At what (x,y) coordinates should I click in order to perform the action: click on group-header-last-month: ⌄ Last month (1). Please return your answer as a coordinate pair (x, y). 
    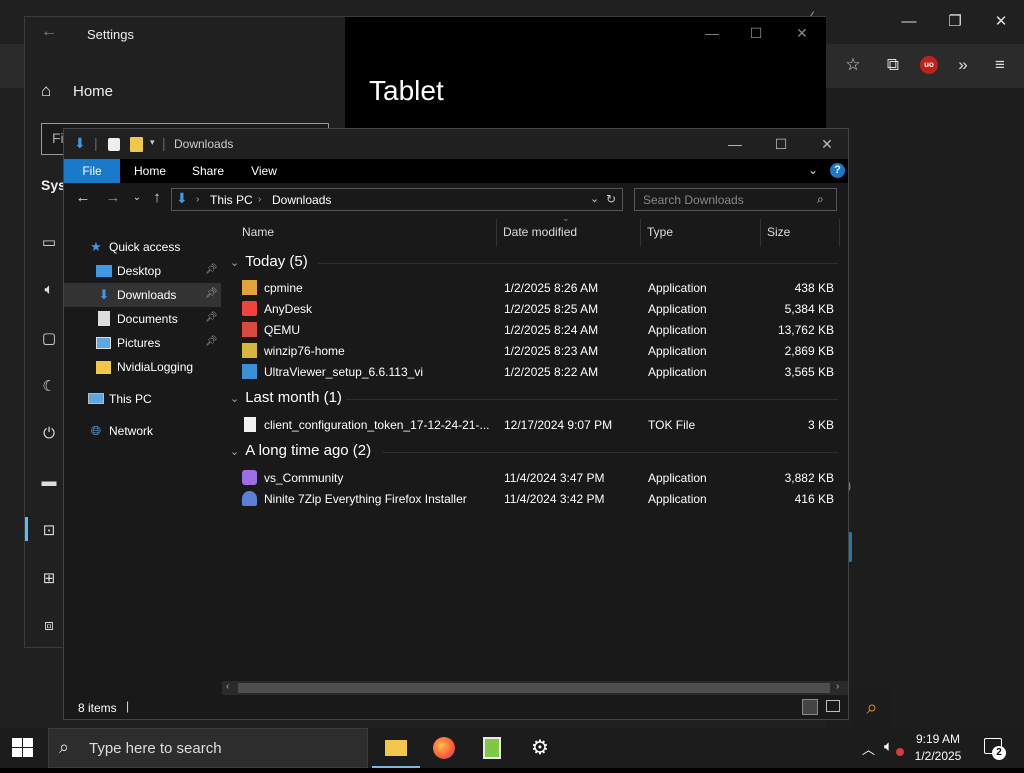
    Looking at the image, I should click on (286, 397).